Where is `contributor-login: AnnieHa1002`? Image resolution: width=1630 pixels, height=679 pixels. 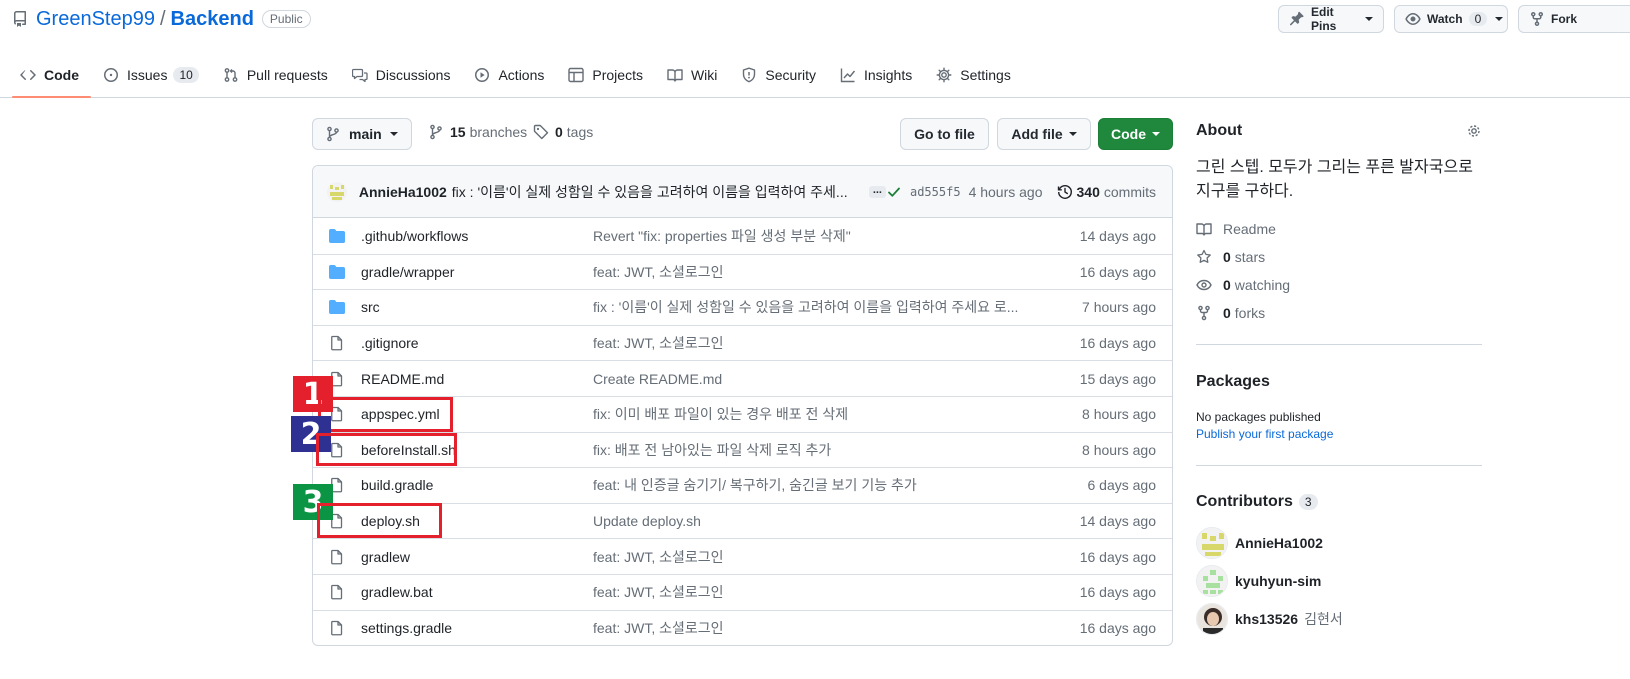 contributor-login: AnnieHa1002 is located at coordinates (1279, 543).